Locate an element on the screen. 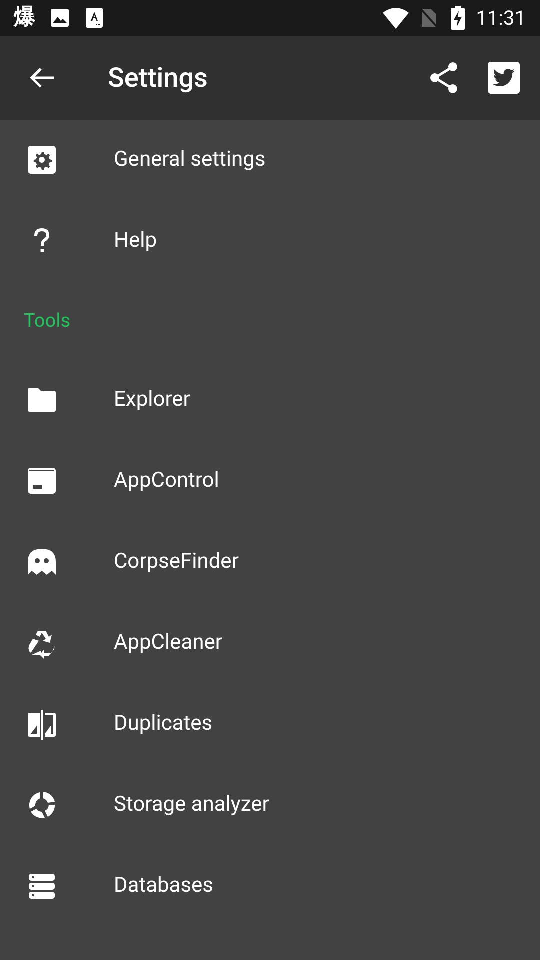 The image size is (540, 960). clock-time: 11:31 is located at coordinates (501, 18).